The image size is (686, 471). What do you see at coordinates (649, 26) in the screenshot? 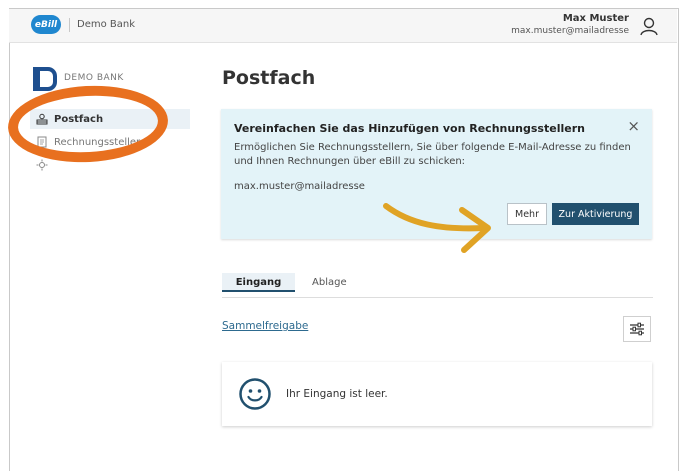
I see `user-icon` at bounding box center [649, 26].